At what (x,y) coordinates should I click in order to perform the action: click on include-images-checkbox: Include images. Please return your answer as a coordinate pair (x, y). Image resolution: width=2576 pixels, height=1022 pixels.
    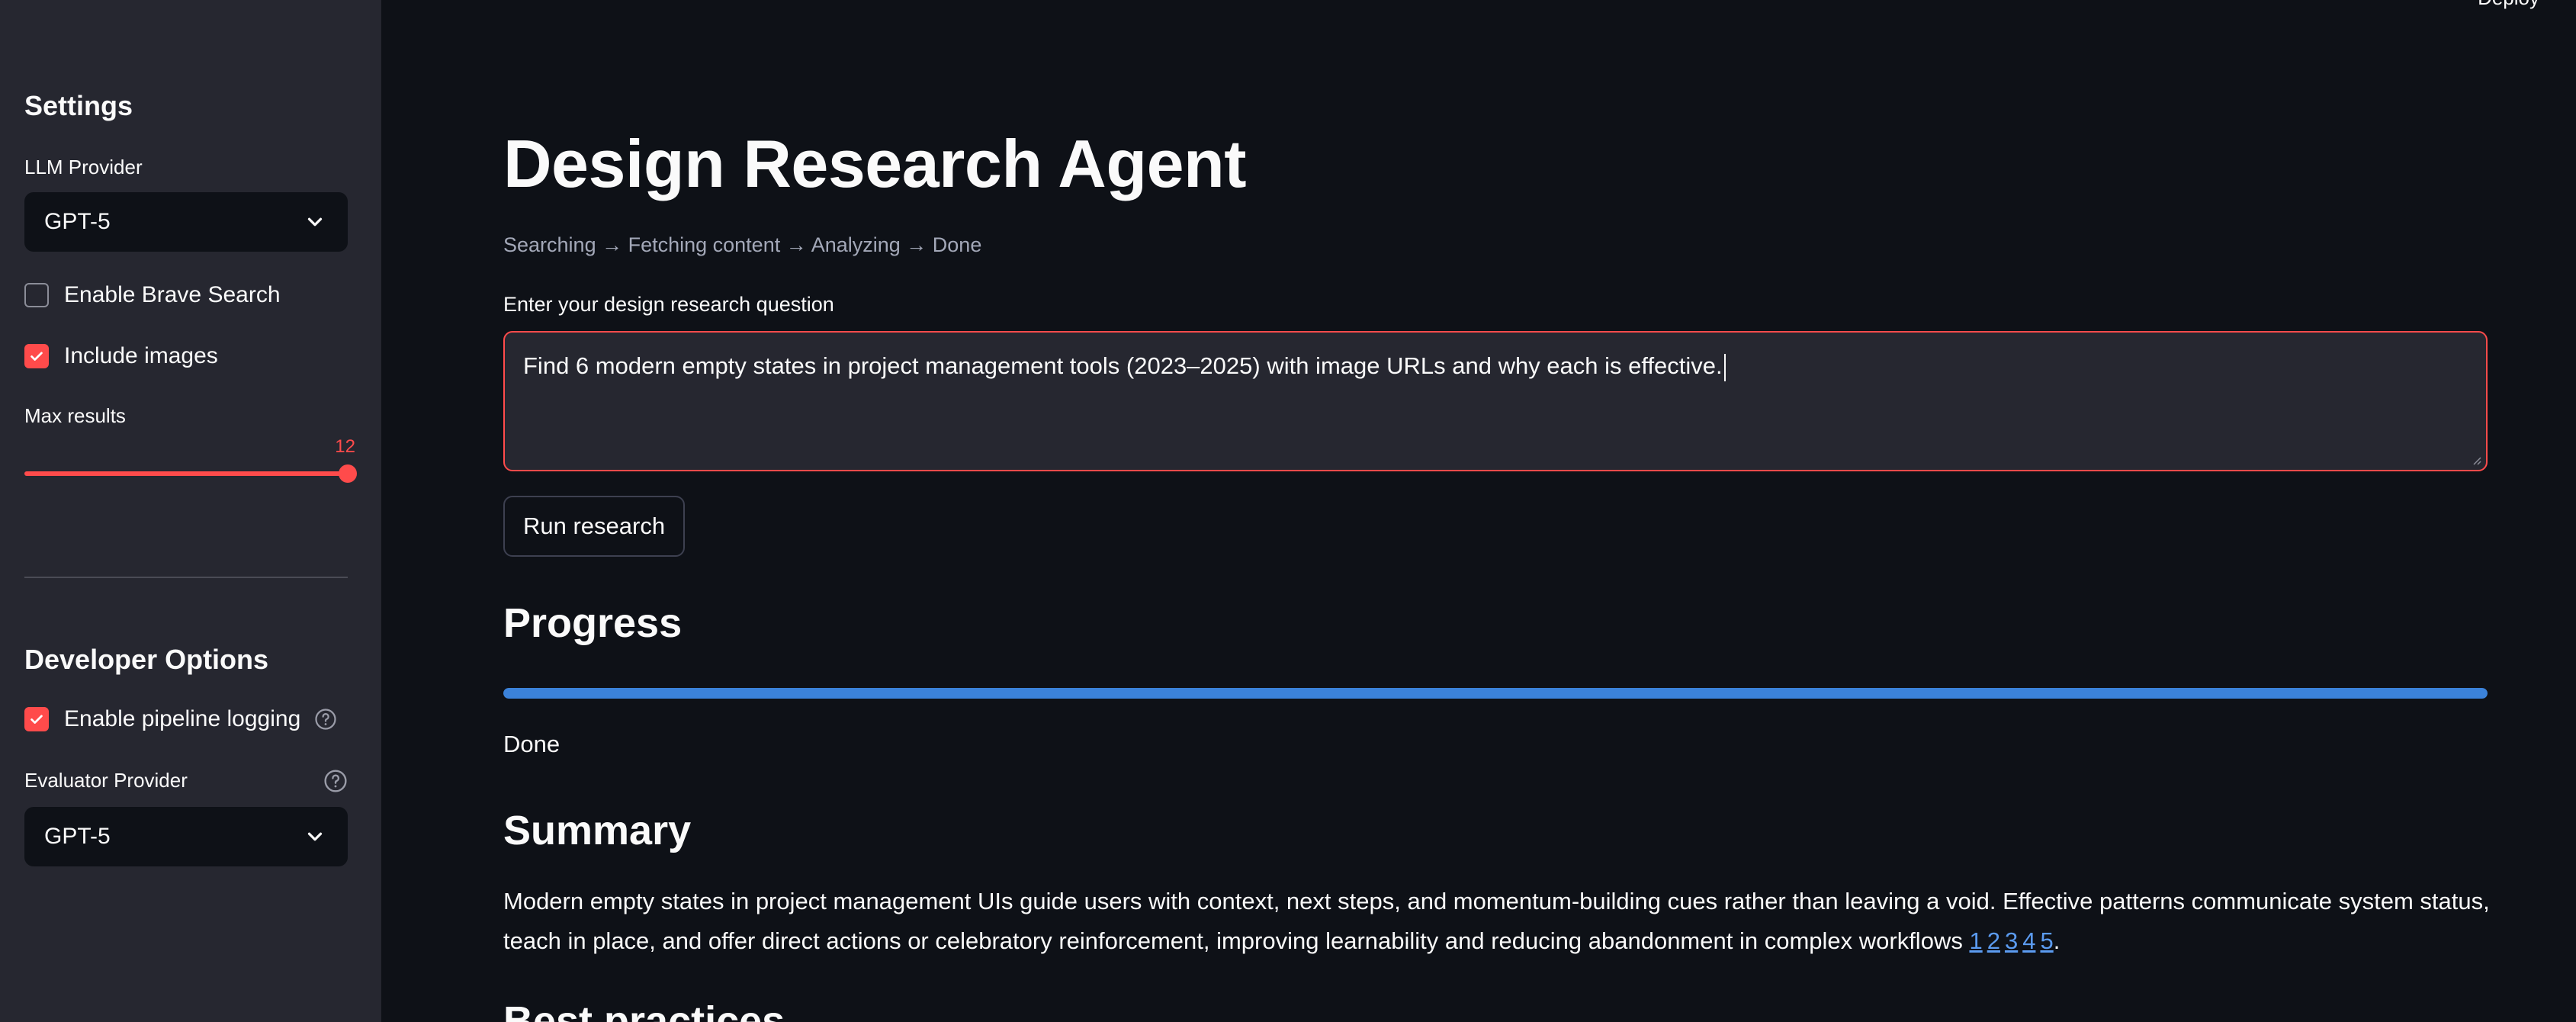
    Looking at the image, I should click on (121, 356).